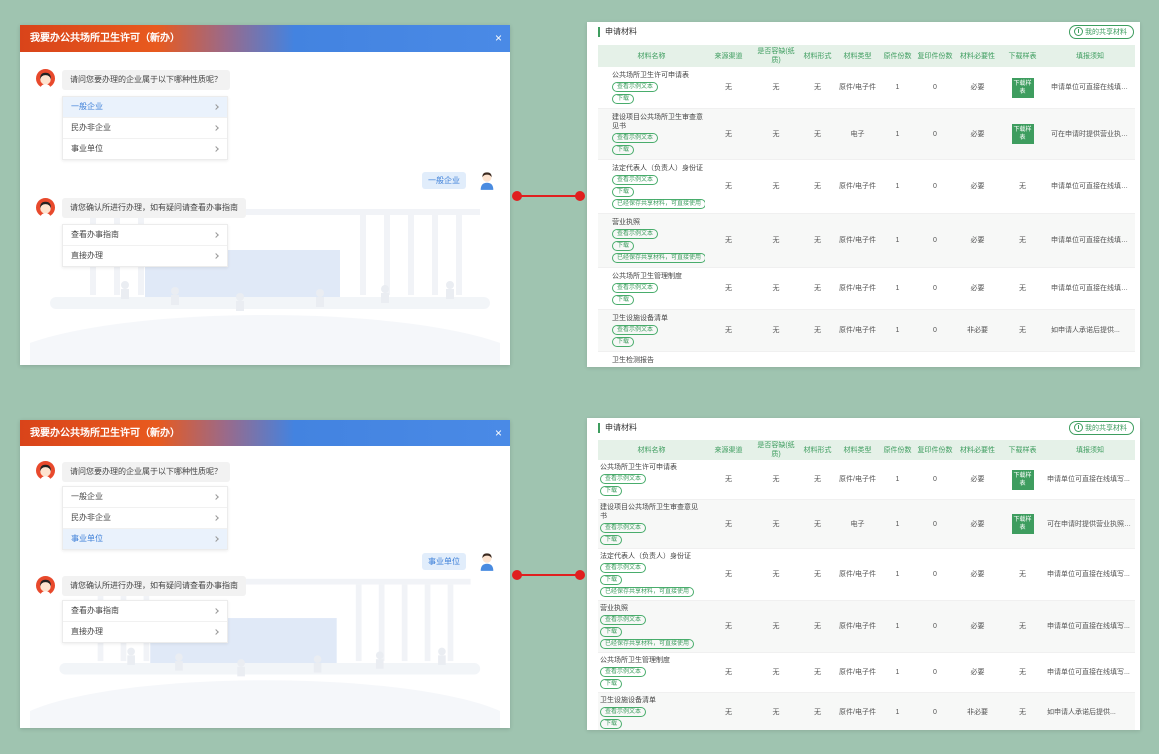 This screenshot has width=1159, height=754. What do you see at coordinates (617, 32) in the screenshot?
I see `panel-title: 申请材料` at bounding box center [617, 32].